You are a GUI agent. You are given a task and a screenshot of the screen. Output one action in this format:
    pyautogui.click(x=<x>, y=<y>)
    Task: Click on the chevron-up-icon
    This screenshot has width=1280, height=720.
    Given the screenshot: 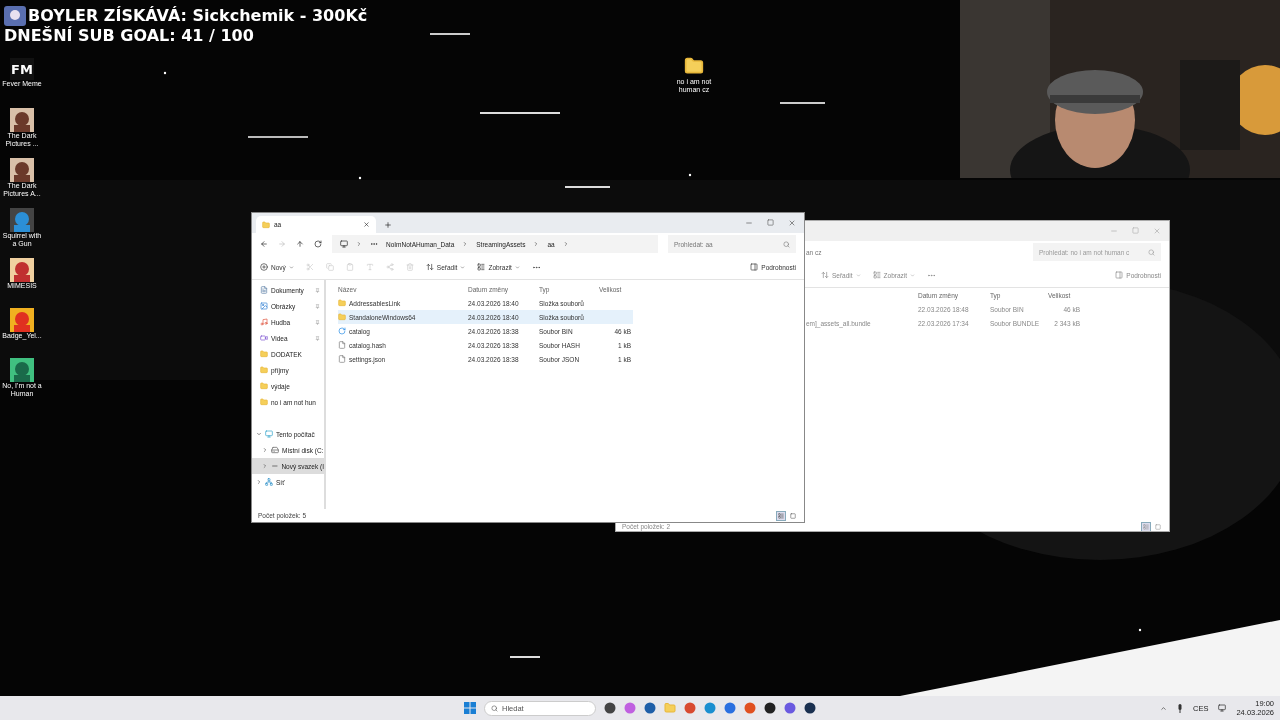 What is the action you would take?
    pyautogui.click(x=1164, y=708)
    